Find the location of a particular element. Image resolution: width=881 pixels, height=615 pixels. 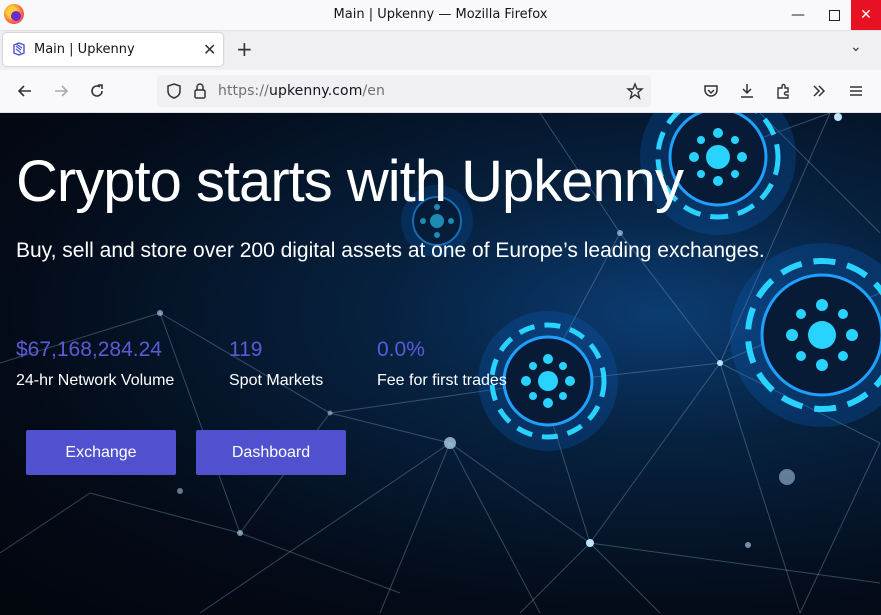

maximize-button is located at coordinates (834, 15).